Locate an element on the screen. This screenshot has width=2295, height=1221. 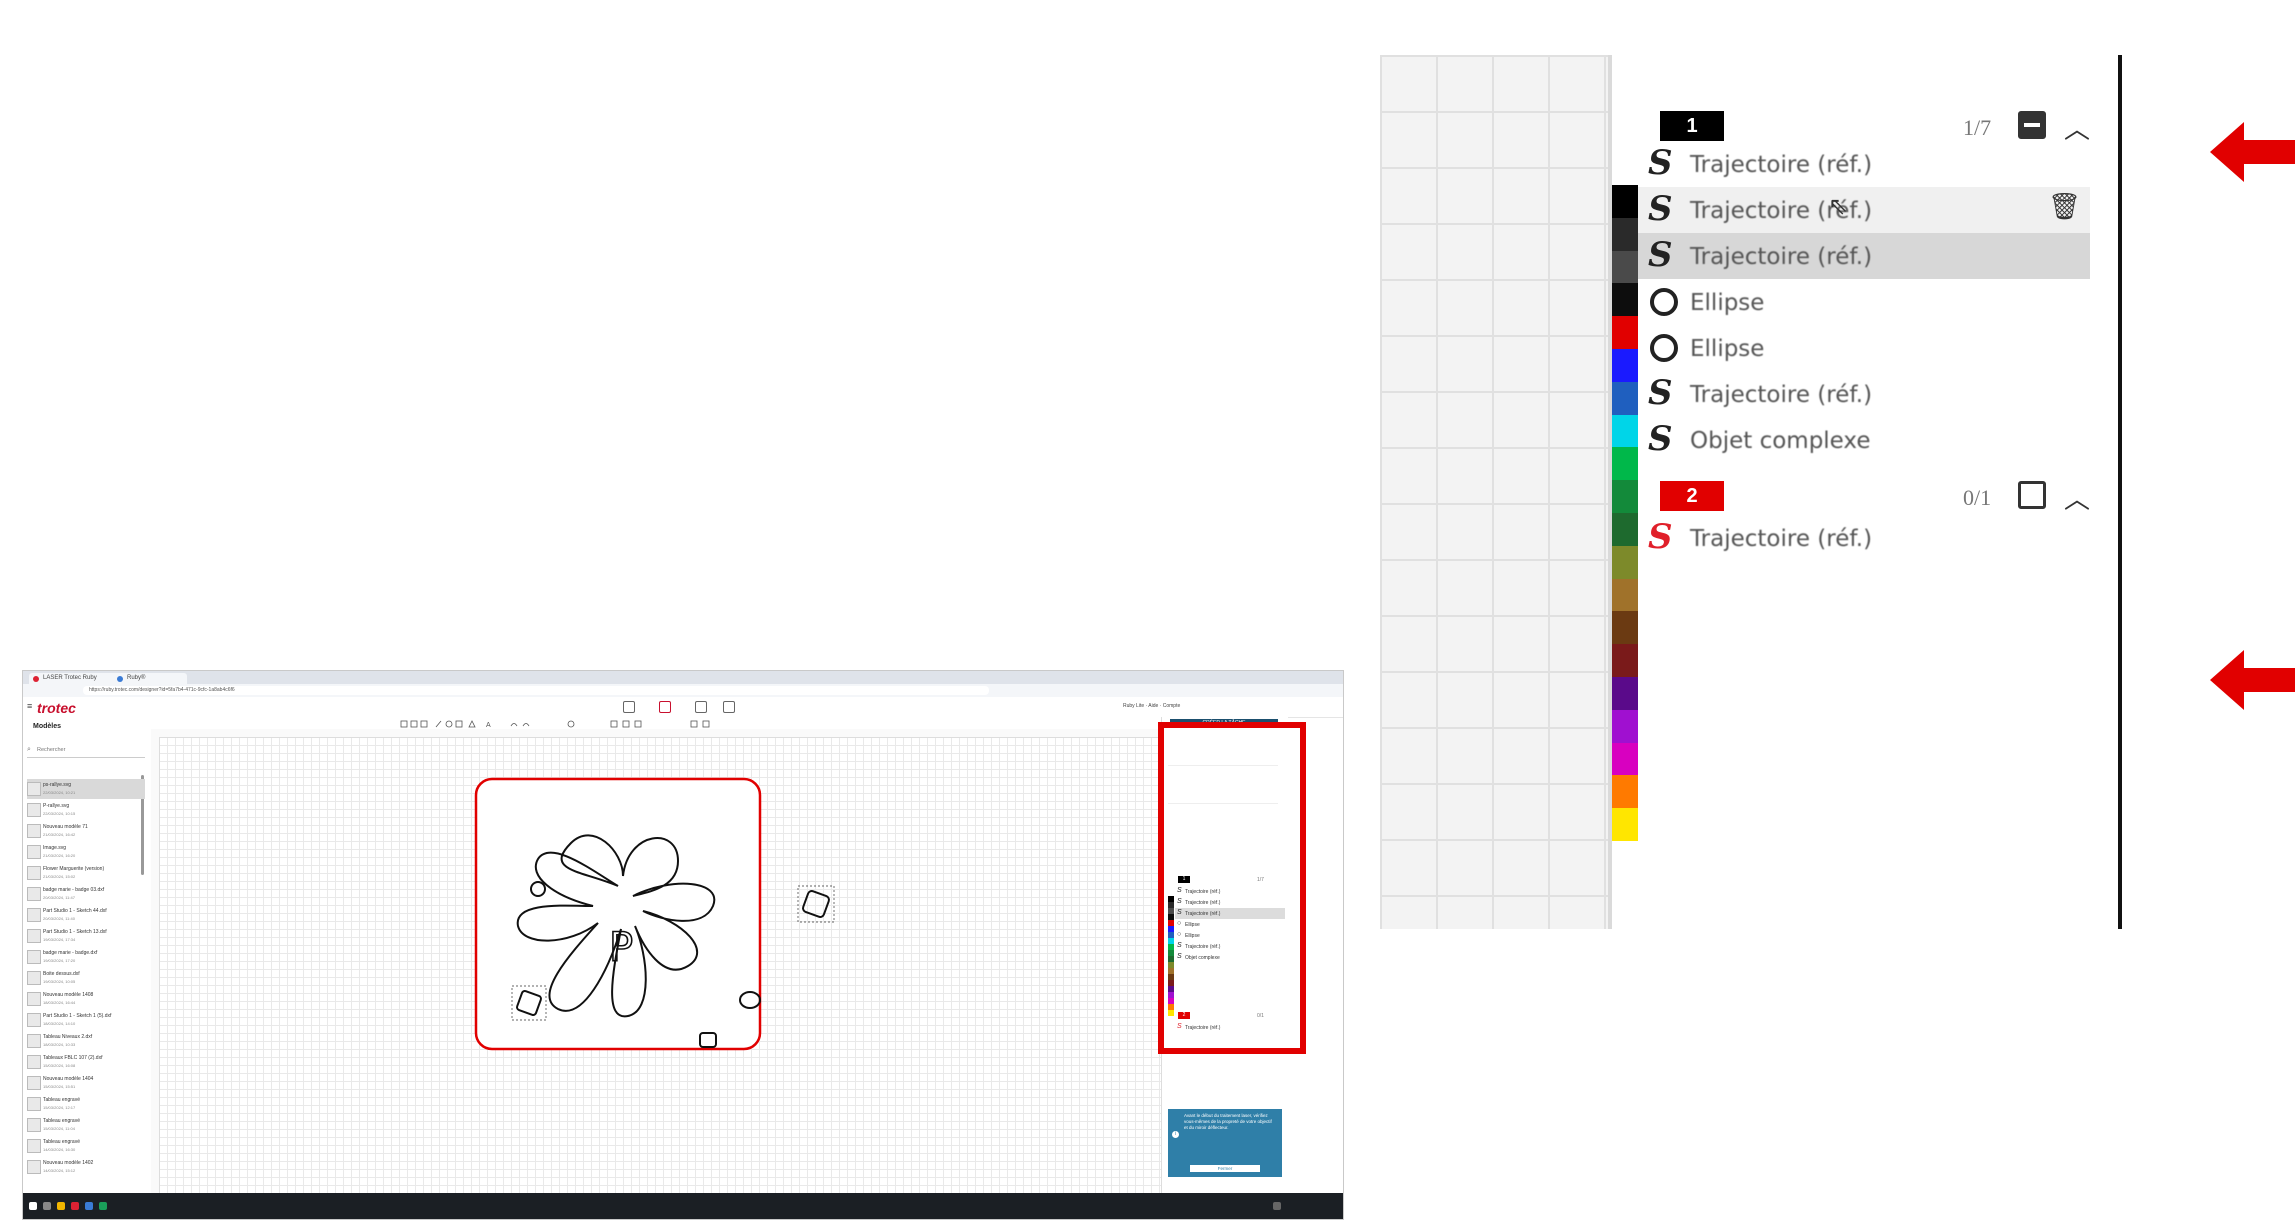
os-taskbar is located at coordinates (683, 1206).